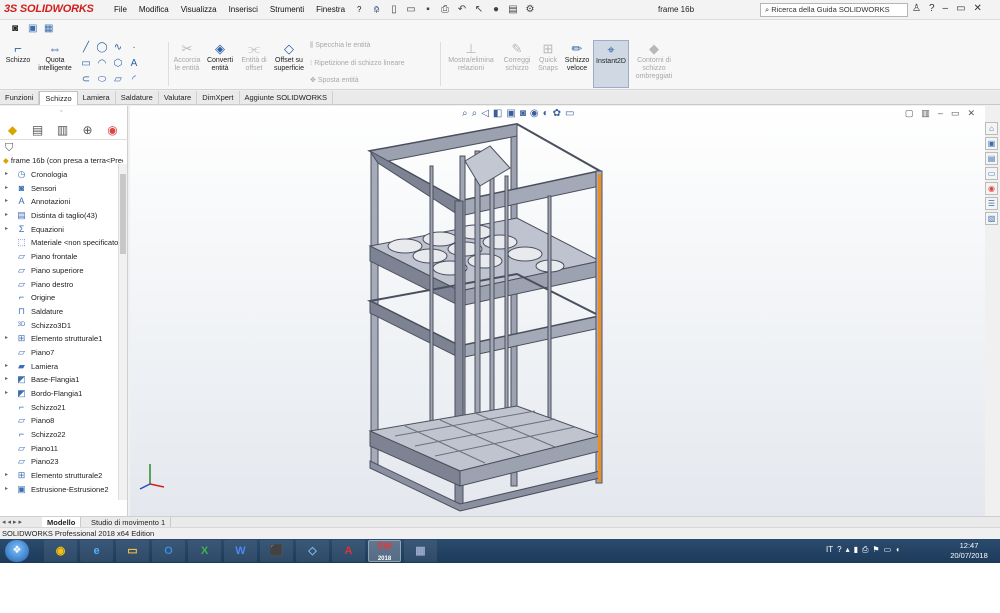 The height and width of the screenshot is (613, 1000). I want to click on tree-item: ▱ Piano7, so click(59, 353).